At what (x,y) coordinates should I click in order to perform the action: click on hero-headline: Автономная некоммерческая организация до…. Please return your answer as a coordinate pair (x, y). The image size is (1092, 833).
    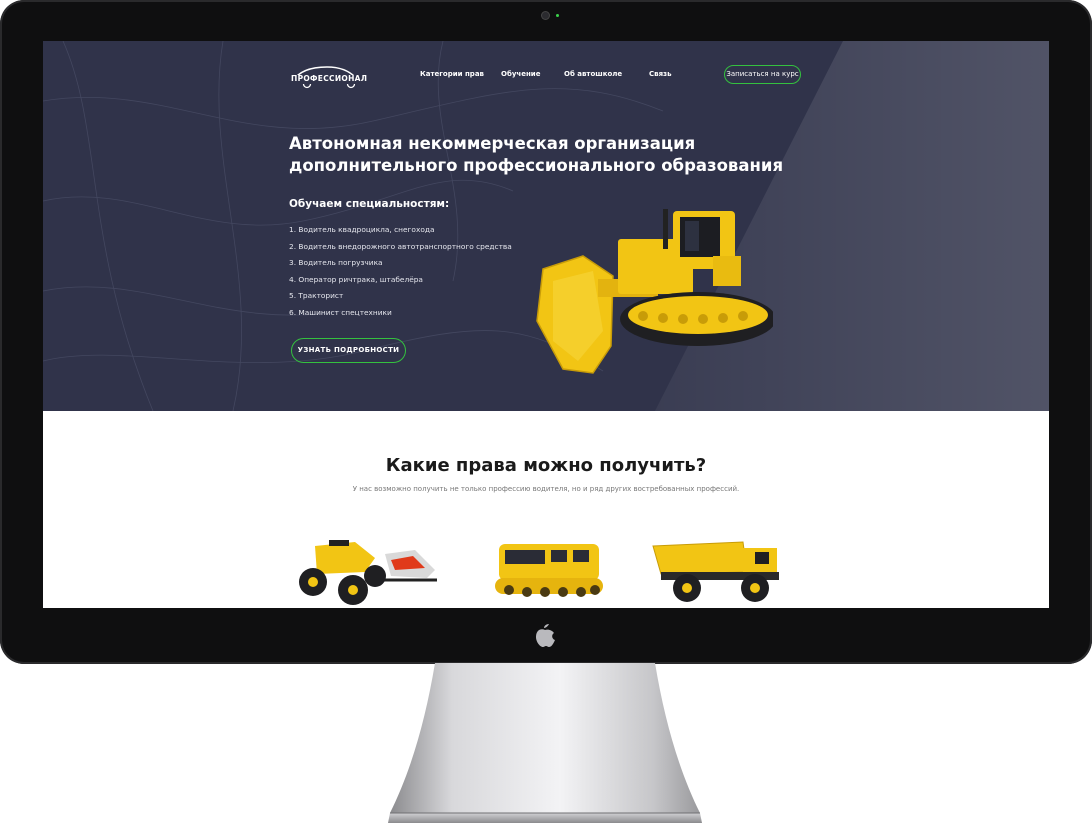
    Looking at the image, I should click on (549, 155).